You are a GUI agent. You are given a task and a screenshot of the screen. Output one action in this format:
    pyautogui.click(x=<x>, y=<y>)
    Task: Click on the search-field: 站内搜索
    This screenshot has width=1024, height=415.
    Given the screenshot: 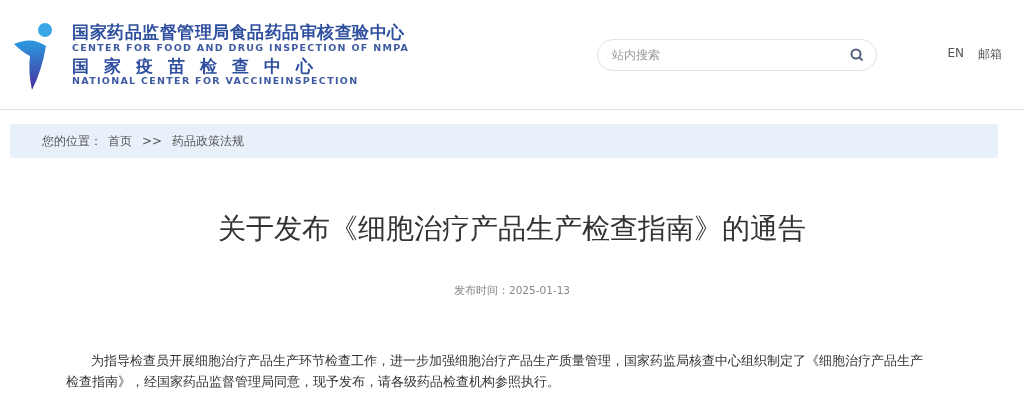 What is the action you would take?
    pyautogui.click(x=737, y=54)
    